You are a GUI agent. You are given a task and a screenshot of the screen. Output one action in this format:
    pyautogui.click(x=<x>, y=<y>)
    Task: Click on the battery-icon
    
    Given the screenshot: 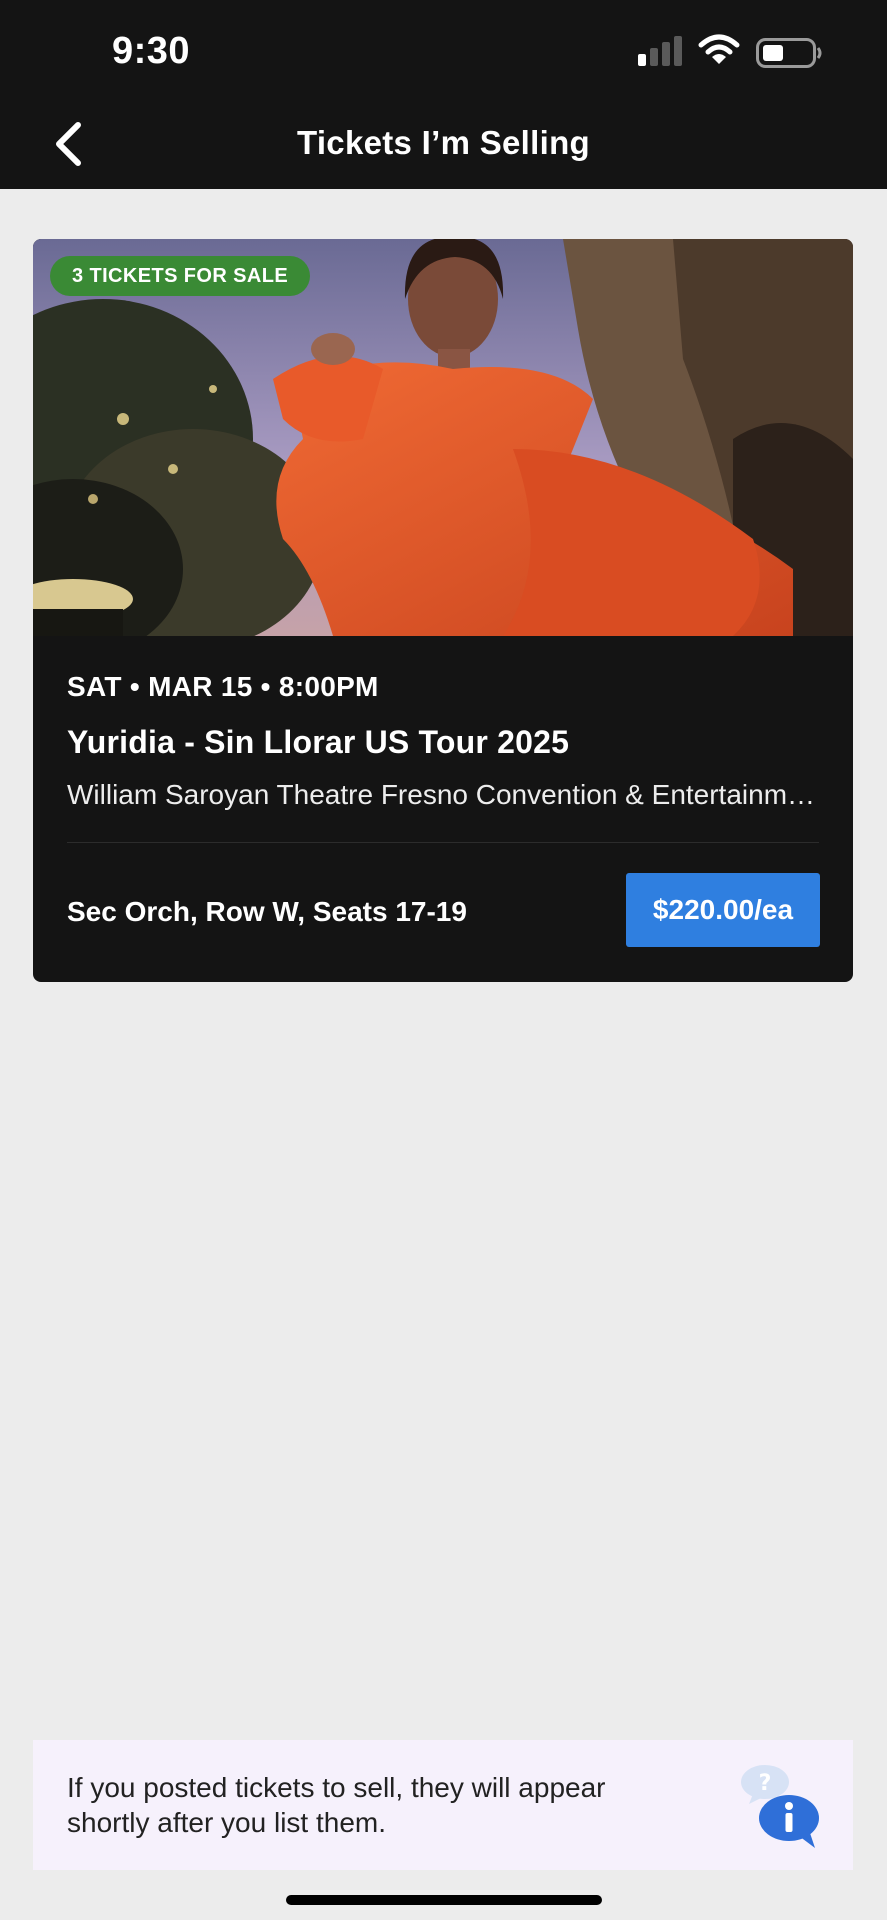 What is the action you would take?
    pyautogui.click(x=789, y=53)
    